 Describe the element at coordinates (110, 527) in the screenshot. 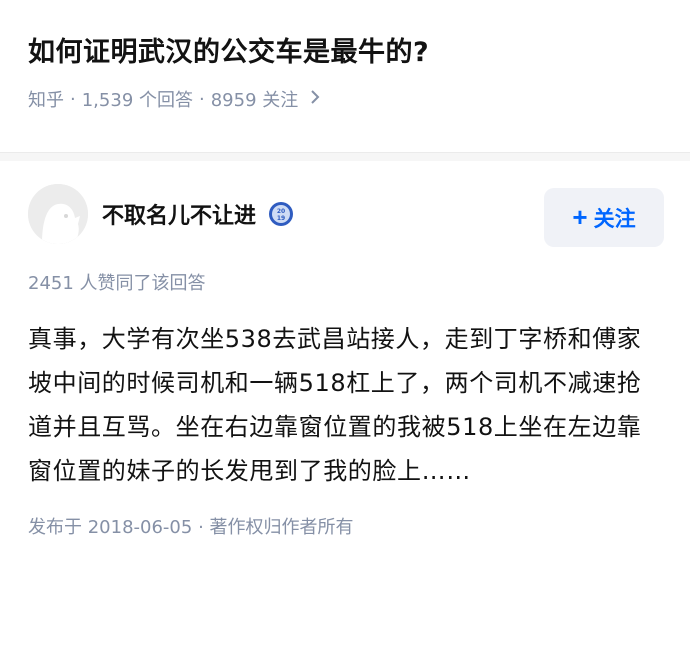

I see `published-date: 发布于 2018-06-05` at that location.